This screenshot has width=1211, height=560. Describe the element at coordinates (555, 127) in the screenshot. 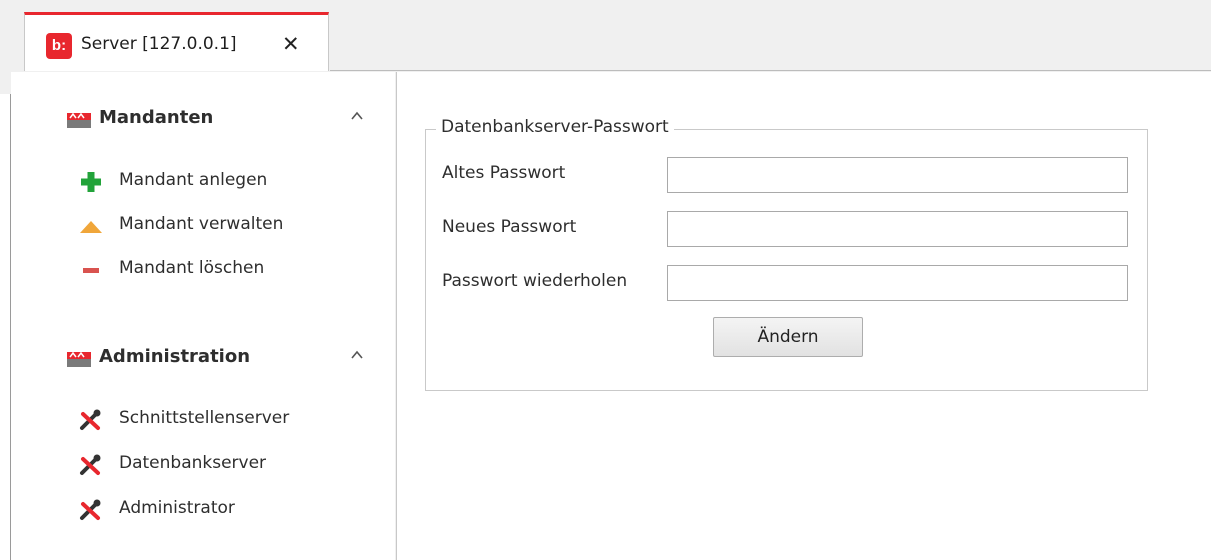

I see `fieldset-legend: Datenbankserver-Passwort` at that location.